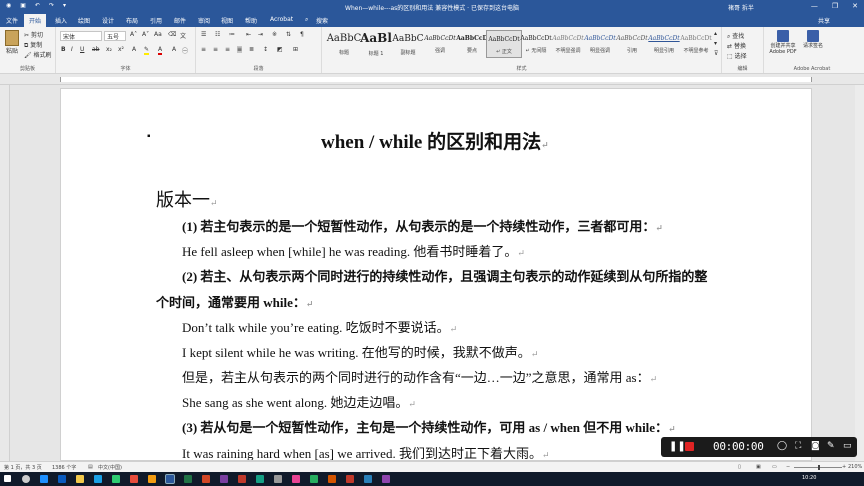 The image size is (864, 486). What do you see at coordinates (160, 50) in the screenshot?
I see `font-color-icon: A` at bounding box center [160, 50].